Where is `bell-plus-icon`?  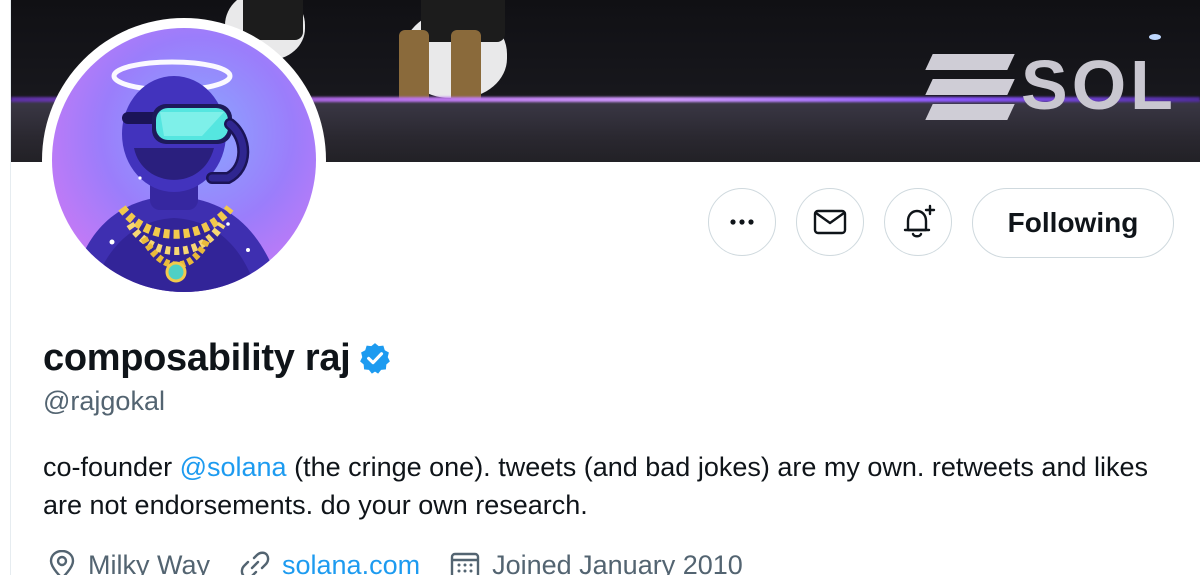 bell-plus-icon is located at coordinates (919, 221).